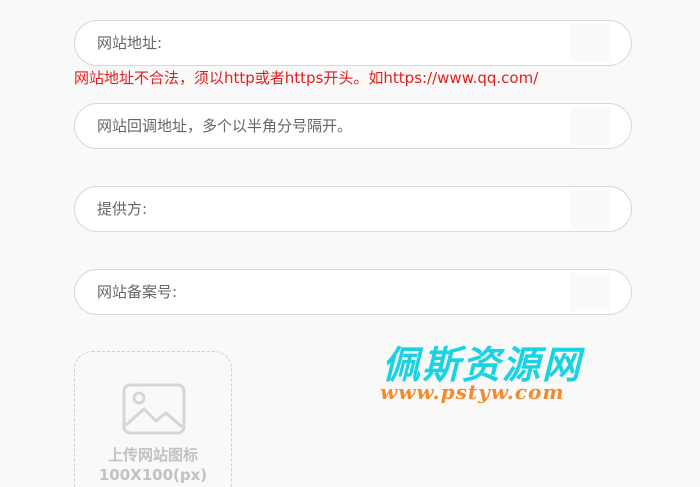 The width and height of the screenshot is (700, 487). Describe the element at coordinates (154, 409) in the screenshot. I see `image-icon` at that location.